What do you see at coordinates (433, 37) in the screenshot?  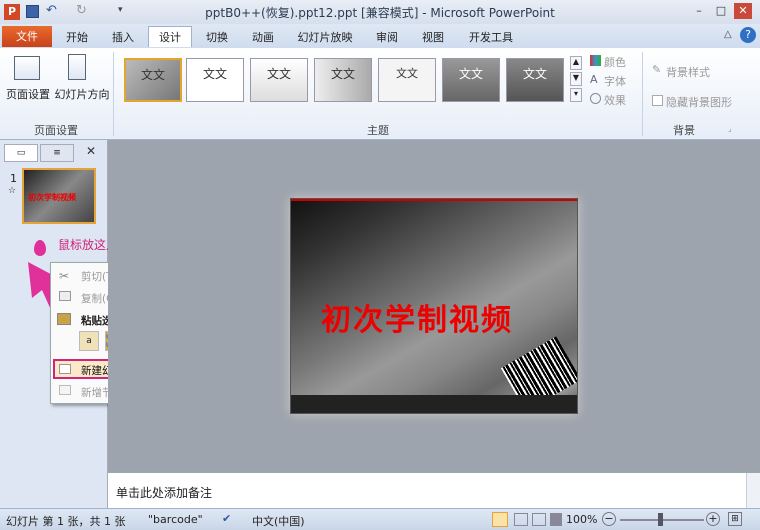 I see `tab-view: 视图` at bounding box center [433, 37].